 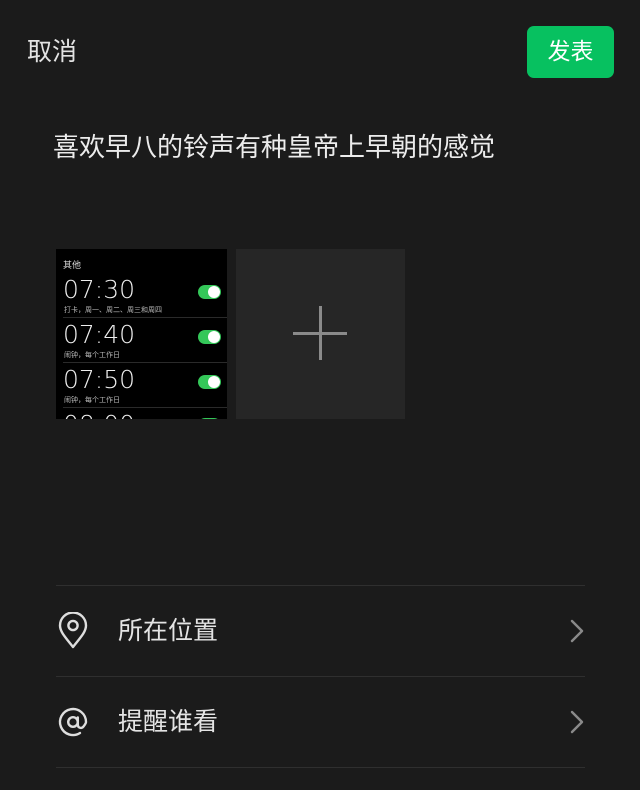 What do you see at coordinates (99, 414) in the screenshot?
I see `alarm-time: 08:00` at bounding box center [99, 414].